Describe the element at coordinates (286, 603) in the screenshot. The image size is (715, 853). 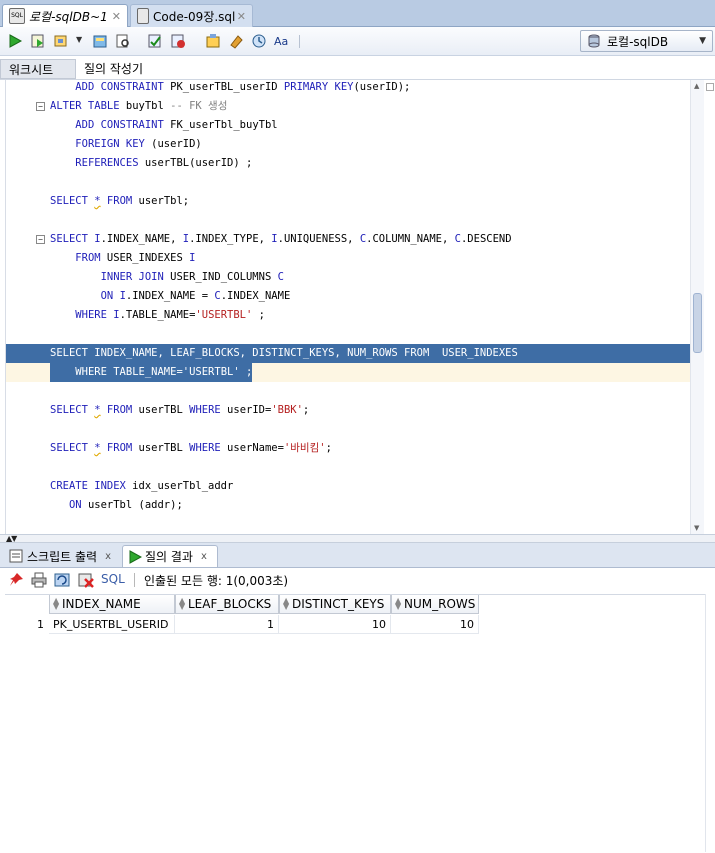
I see `sort-icon: ▲ ▼` at that location.